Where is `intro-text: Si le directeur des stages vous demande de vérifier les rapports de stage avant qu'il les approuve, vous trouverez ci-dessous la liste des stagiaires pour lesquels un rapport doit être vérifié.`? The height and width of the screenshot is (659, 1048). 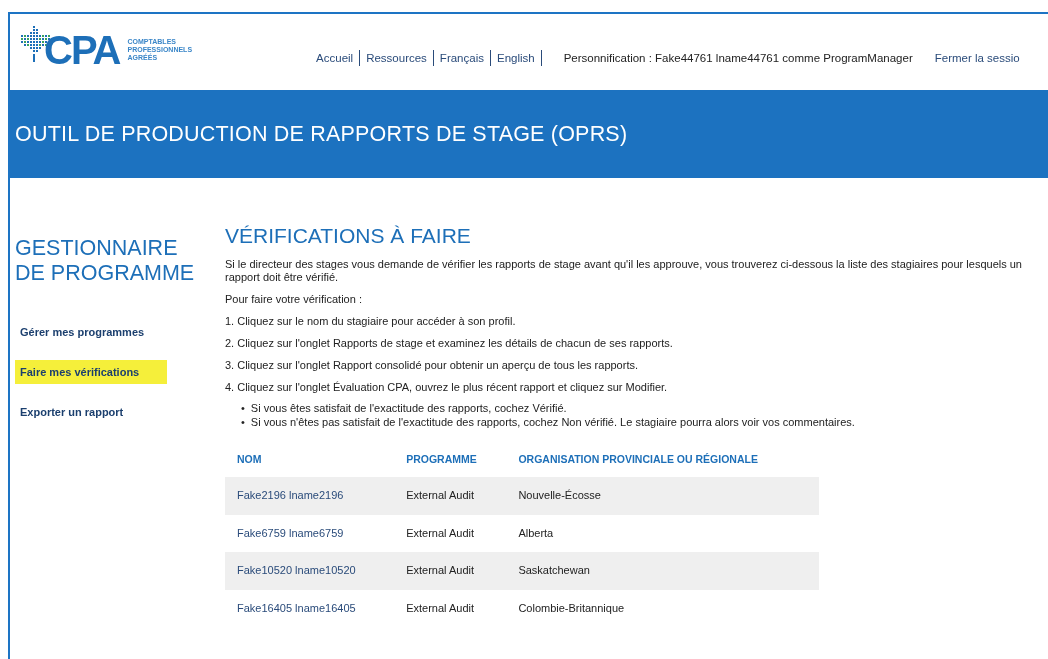 intro-text: Si le directeur des stages vous demande de vérifier les rapports de stage avant qu'il les approuve, vous trouverez ci-dessous la liste des stagiaires pour lesquels un rapport doit être vérifié. is located at coordinates (624, 271).